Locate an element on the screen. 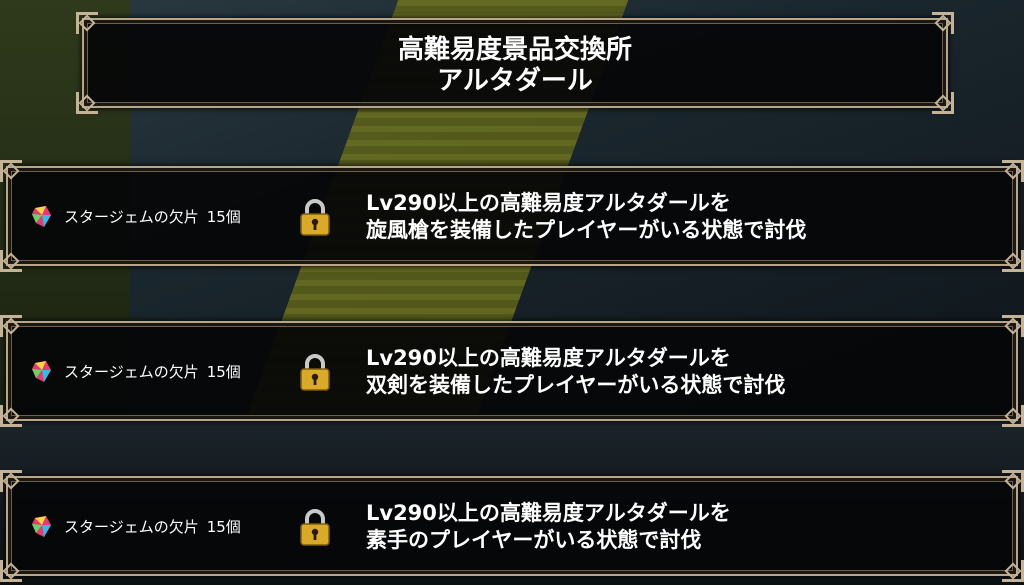 The height and width of the screenshot is (585, 1024). unlock-condition: Lv290以上の高難易度アルタダールを 双剣を装備したプレイヤーがいる状態で討伐 is located at coordinates (575, 372).